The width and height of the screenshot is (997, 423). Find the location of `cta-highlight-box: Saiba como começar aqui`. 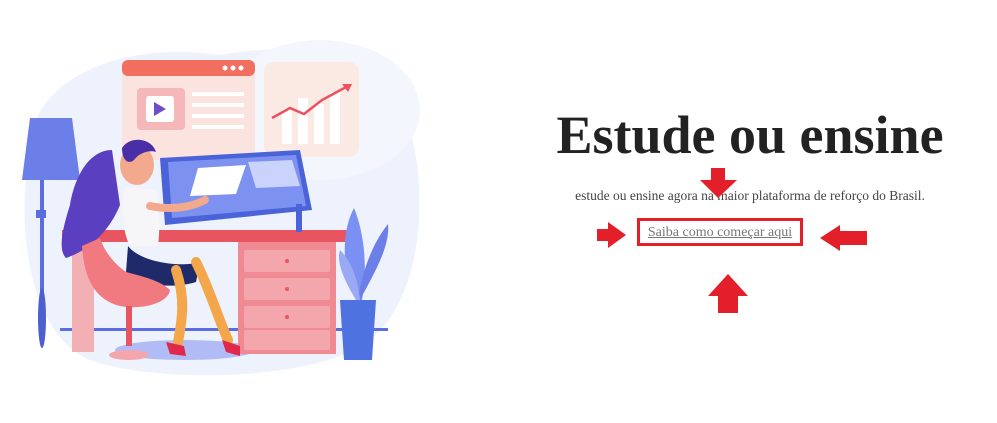

cta-highlight-box: Saiba como começar aqui is located at coordinates (720, 232).